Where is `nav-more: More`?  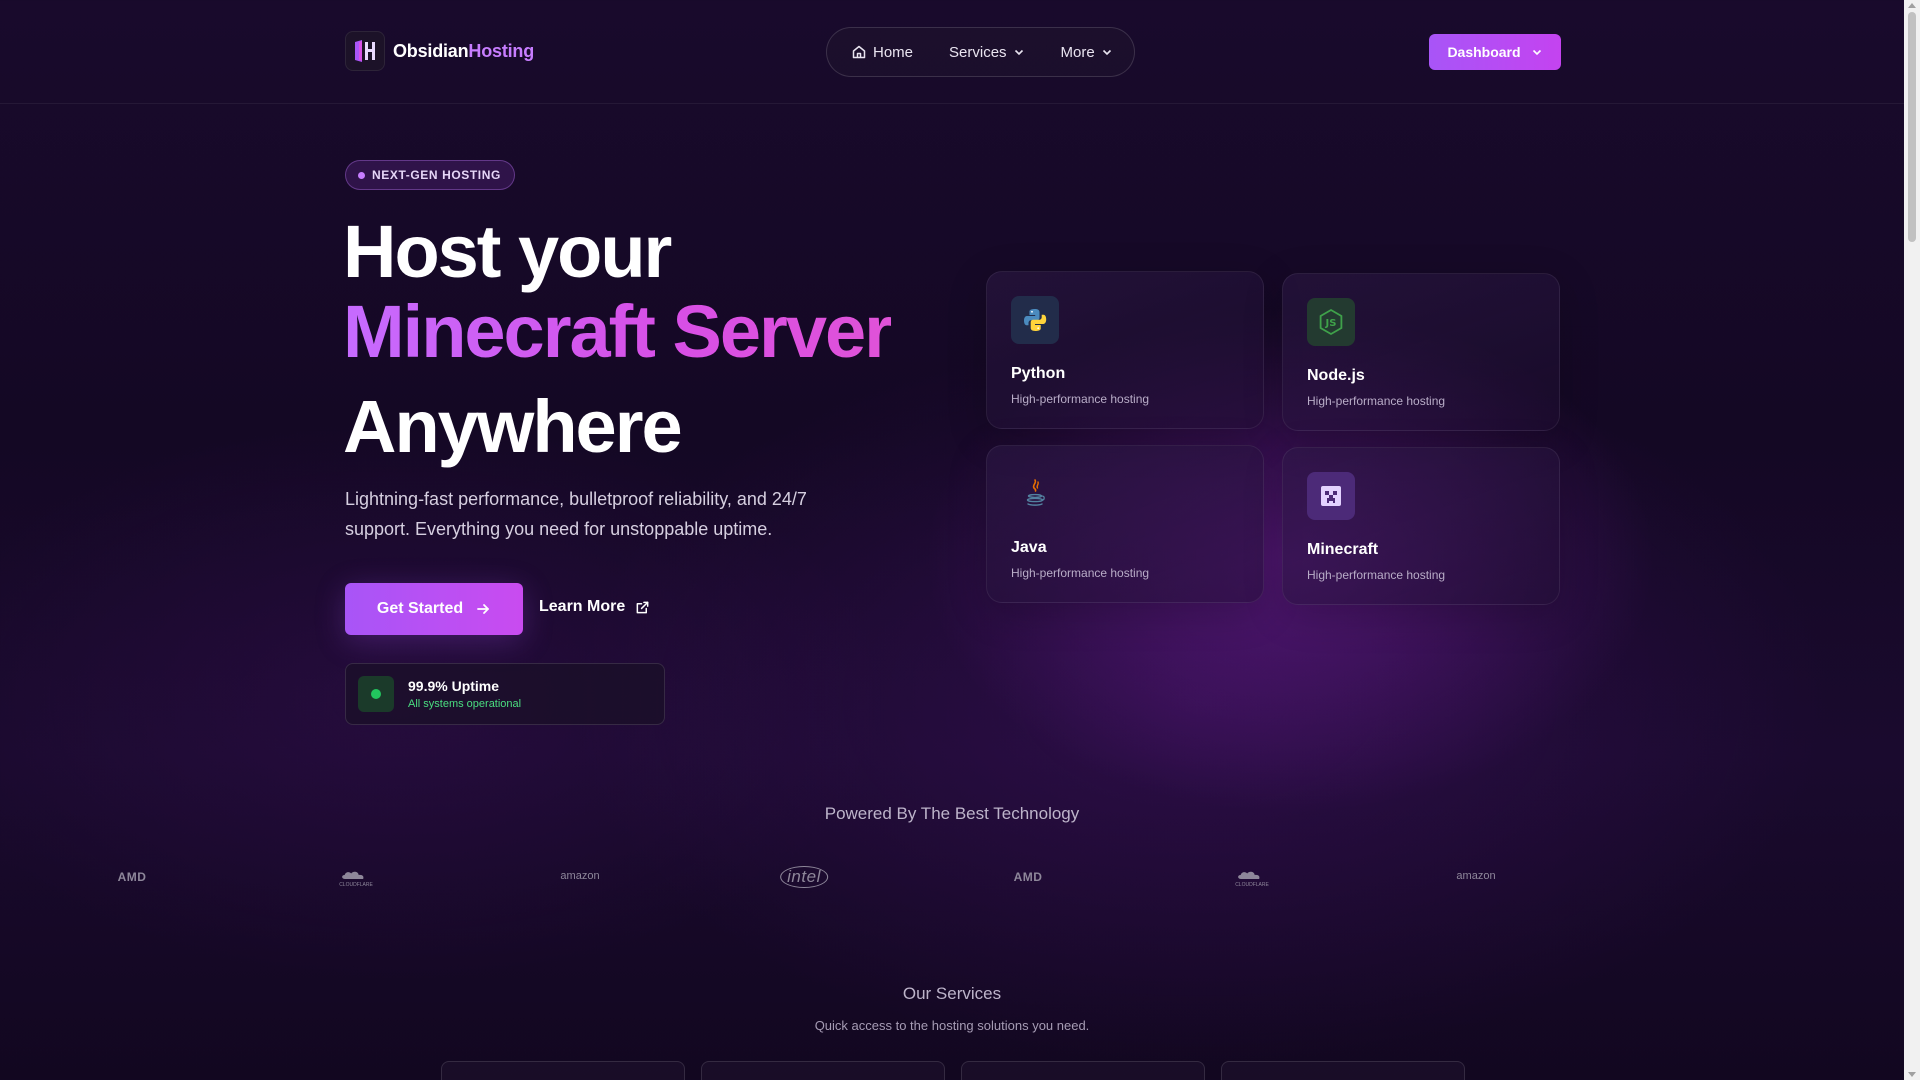 nav-more: More is located at coordinates (1087, 52).